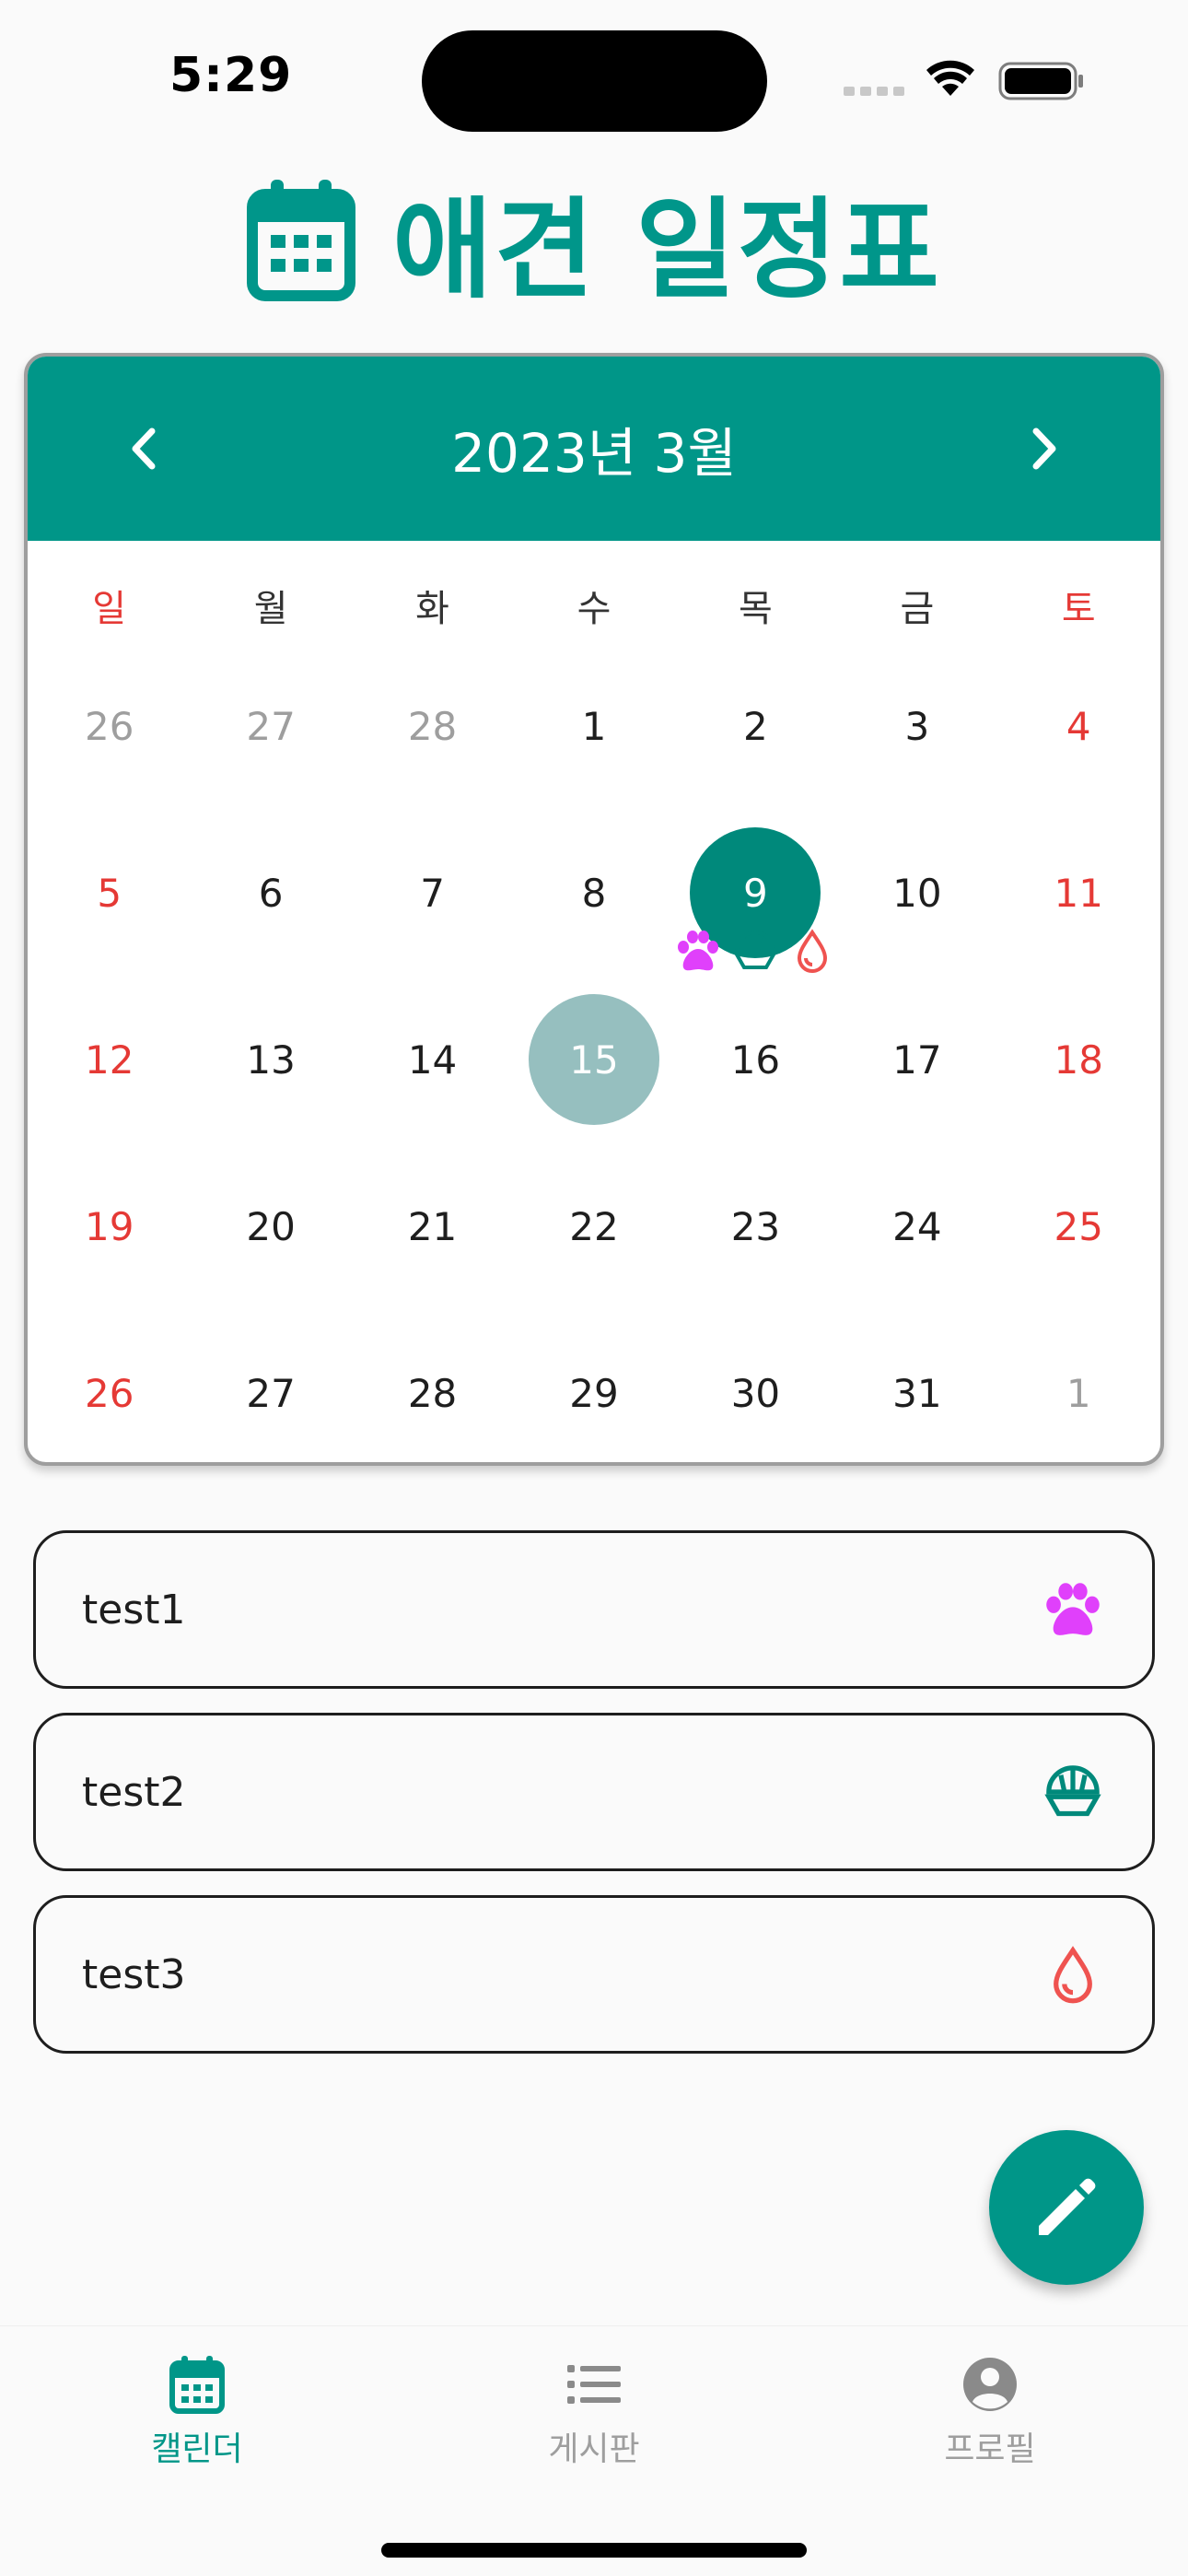 This screenshot has height=2576, width=1188. I want to click on nav-item-calendar: 캘린더, so click(197, 2412).